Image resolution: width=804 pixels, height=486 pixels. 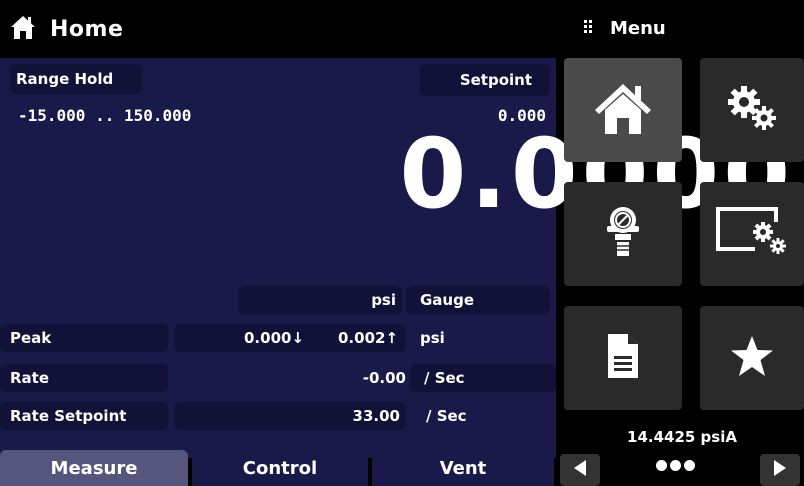 I want to click on arrow-right-icon, so click(x=780, y=470).